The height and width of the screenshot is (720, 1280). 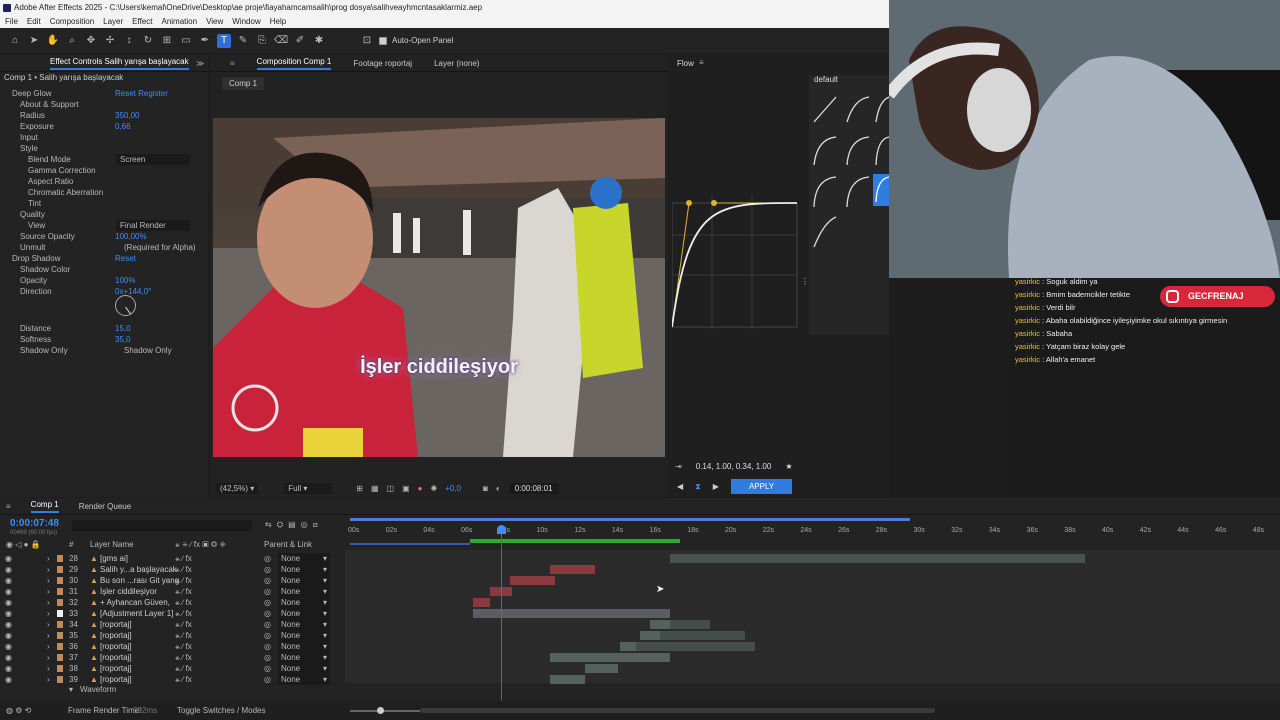 I want to click on effect-row-value: Screen, so click(x=153, y=159).